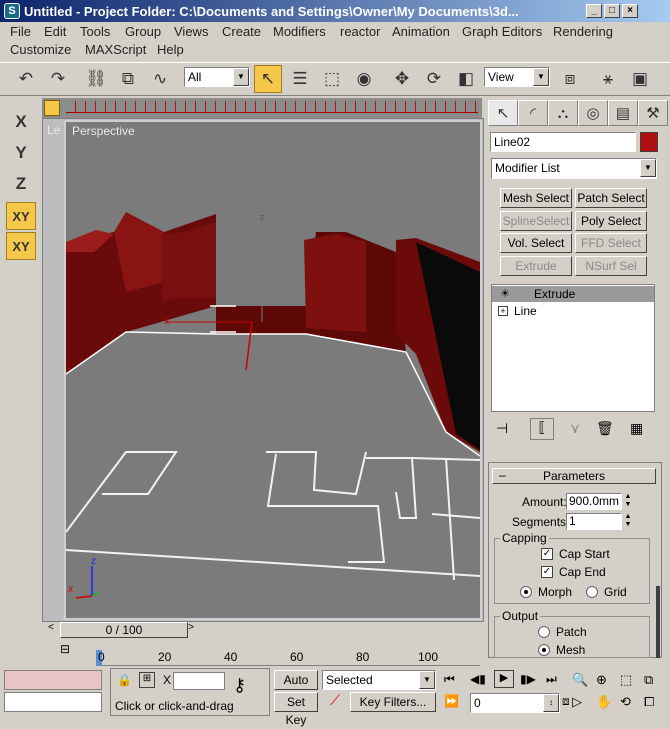  I want to click on segments-spinner: 1, so click(594, 521).